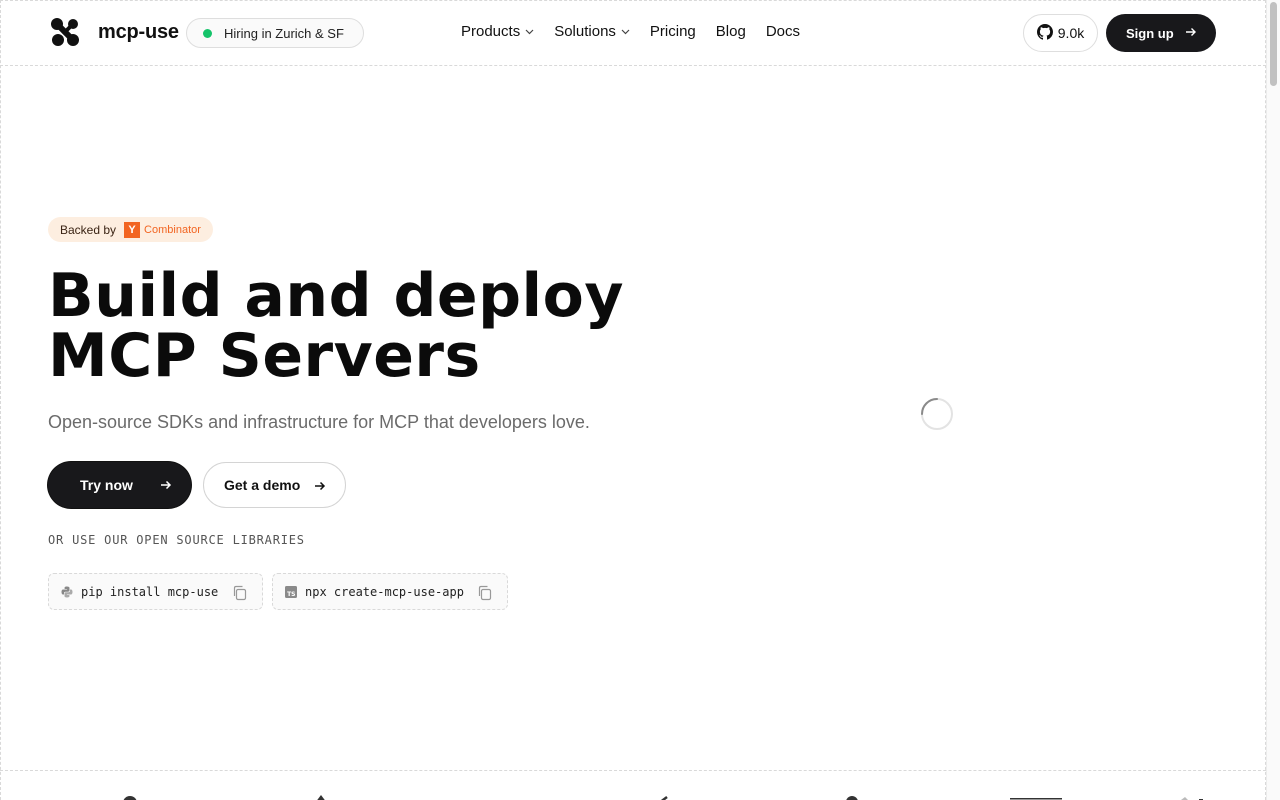 The image size is (1280, 800). I want to click on logos-divider, so click(633, 770).